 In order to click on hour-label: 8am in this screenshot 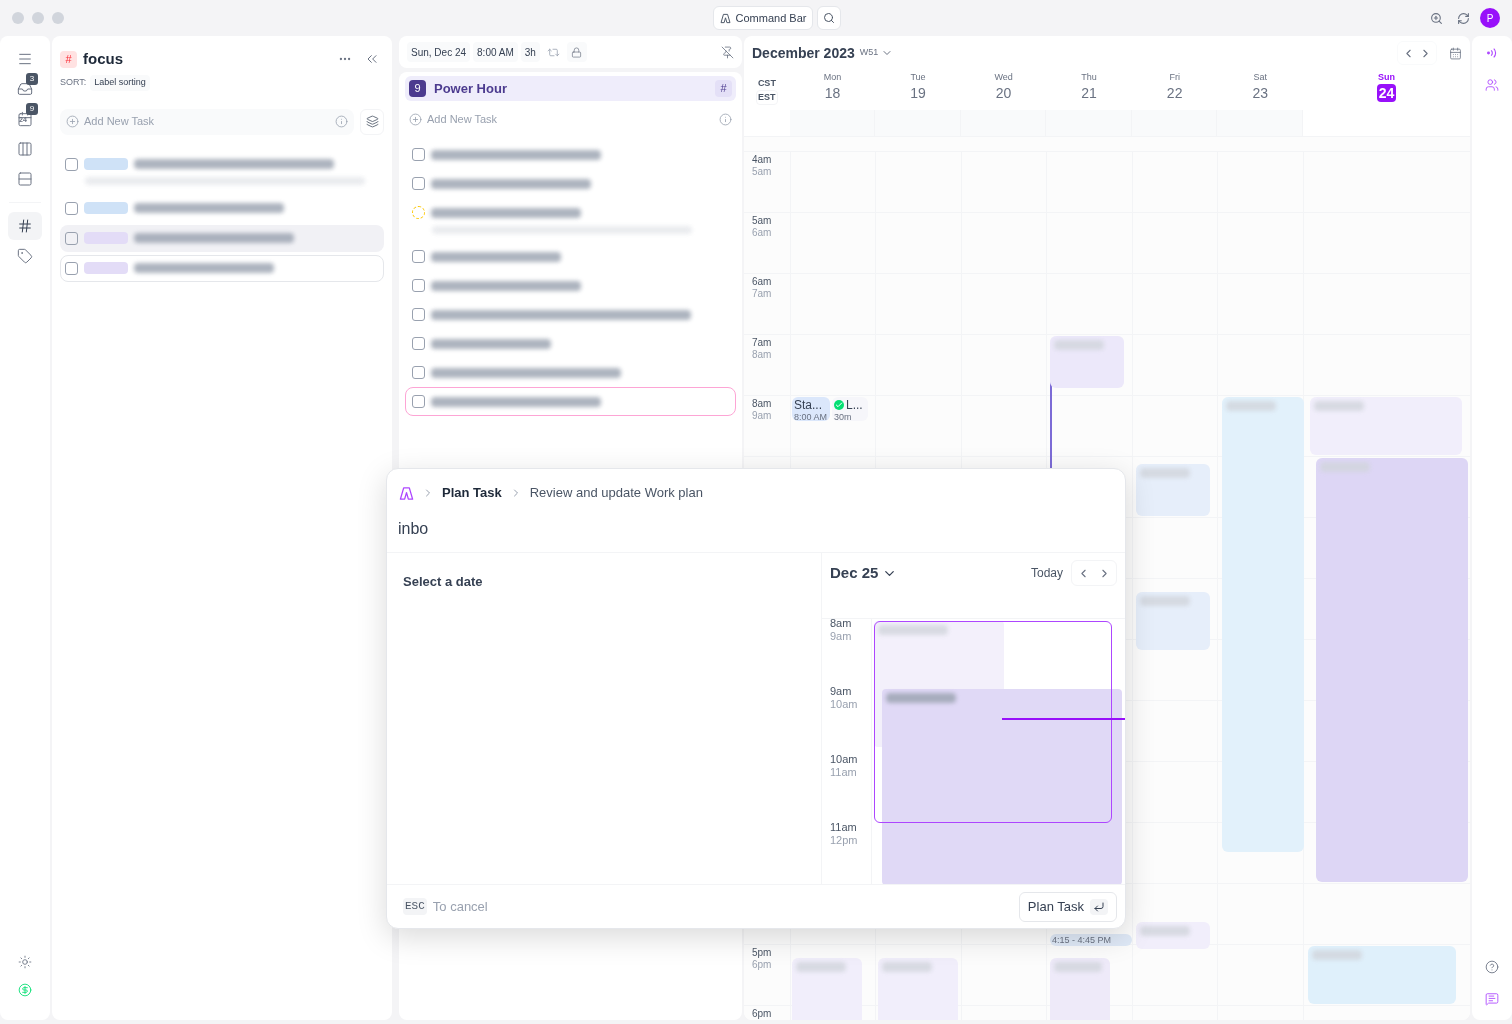, I will do `click(762, 355)`.